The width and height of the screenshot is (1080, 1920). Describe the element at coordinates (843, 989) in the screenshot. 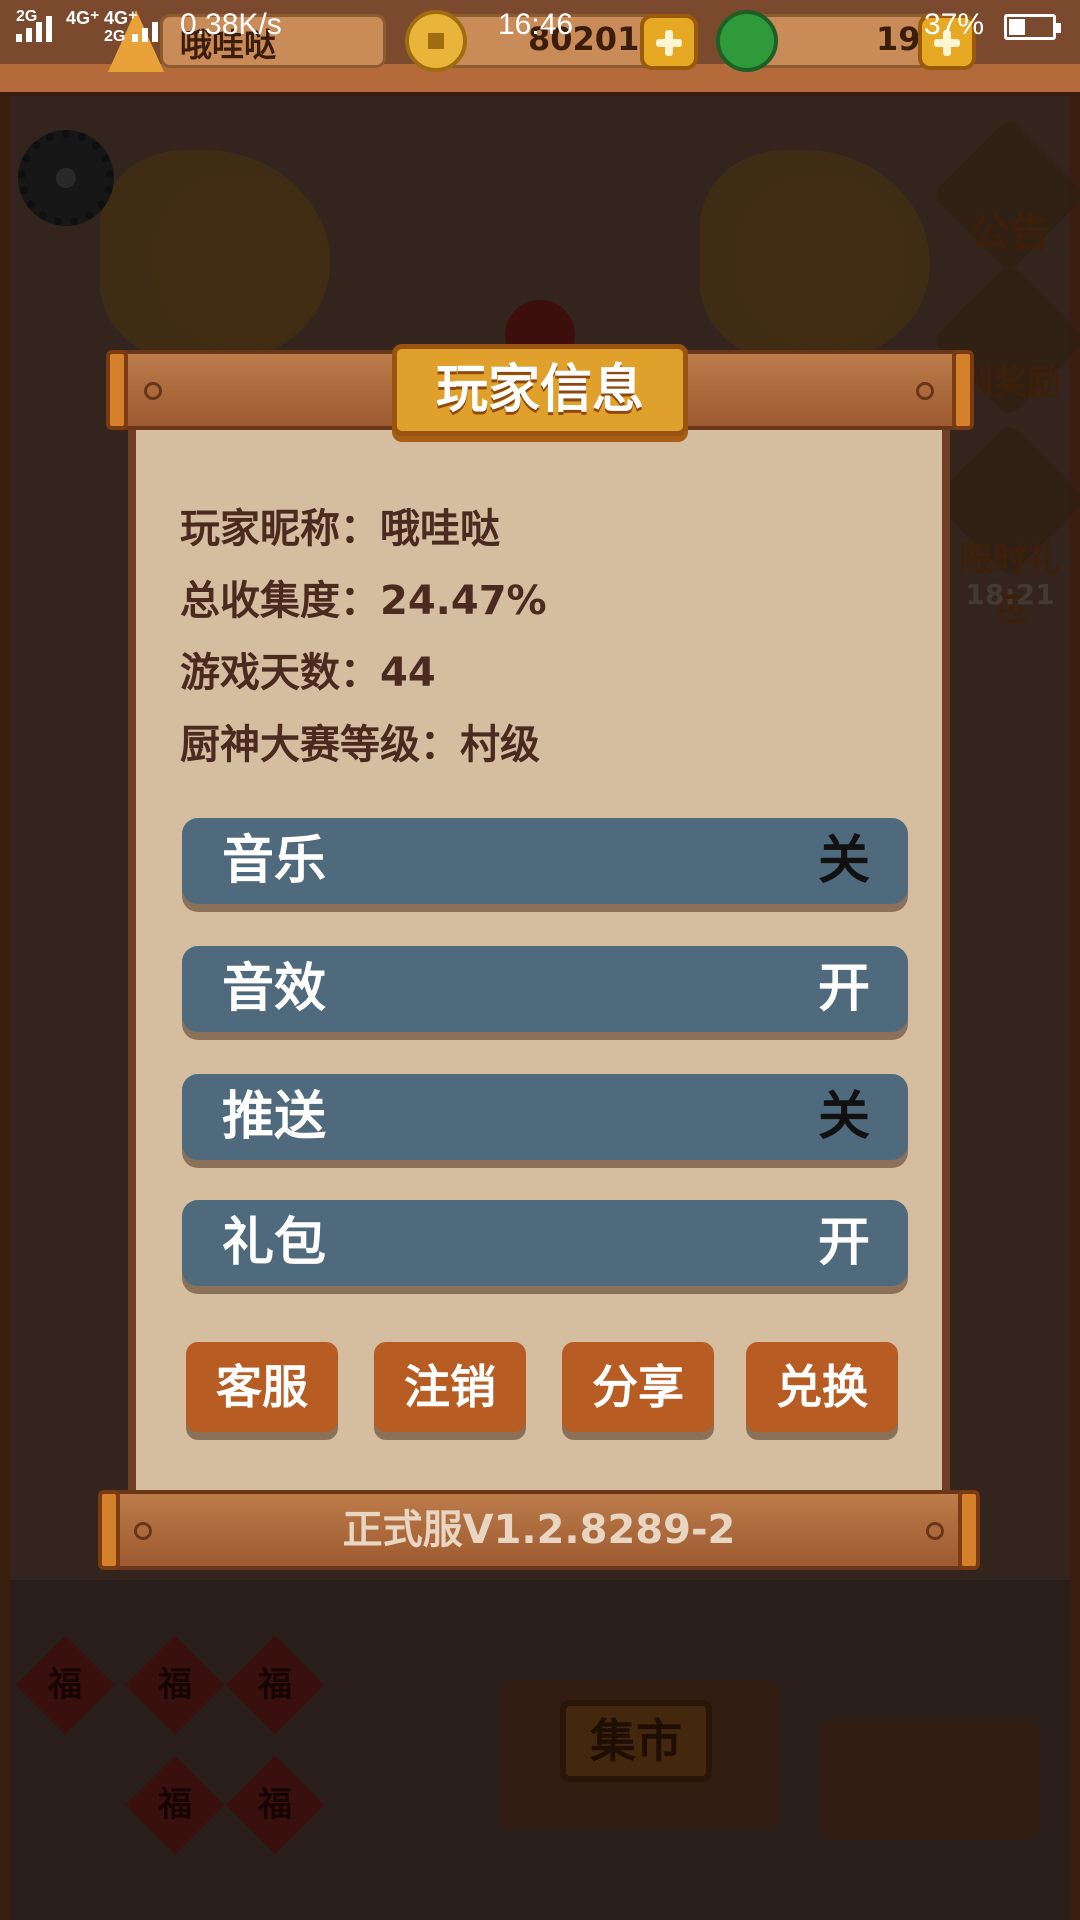

I see `sound-effects-toggle-state: 开` at that location.